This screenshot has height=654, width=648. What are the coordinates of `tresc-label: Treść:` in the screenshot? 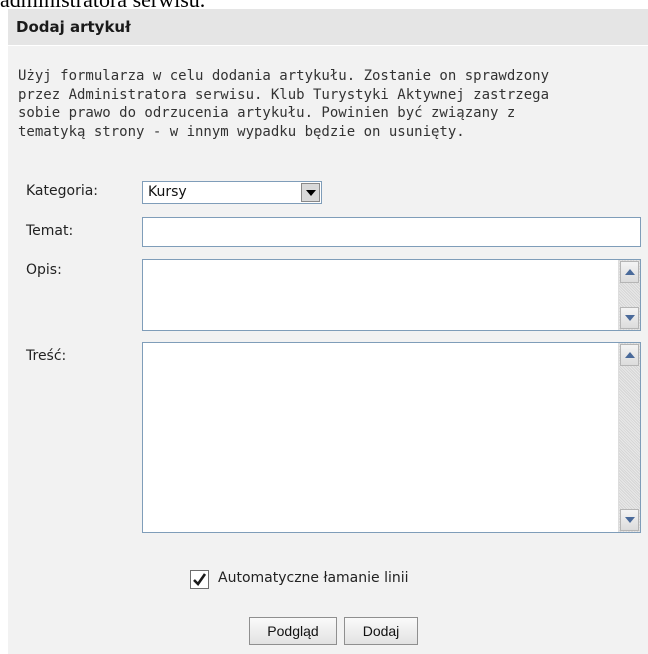 It's located at (46, 356).